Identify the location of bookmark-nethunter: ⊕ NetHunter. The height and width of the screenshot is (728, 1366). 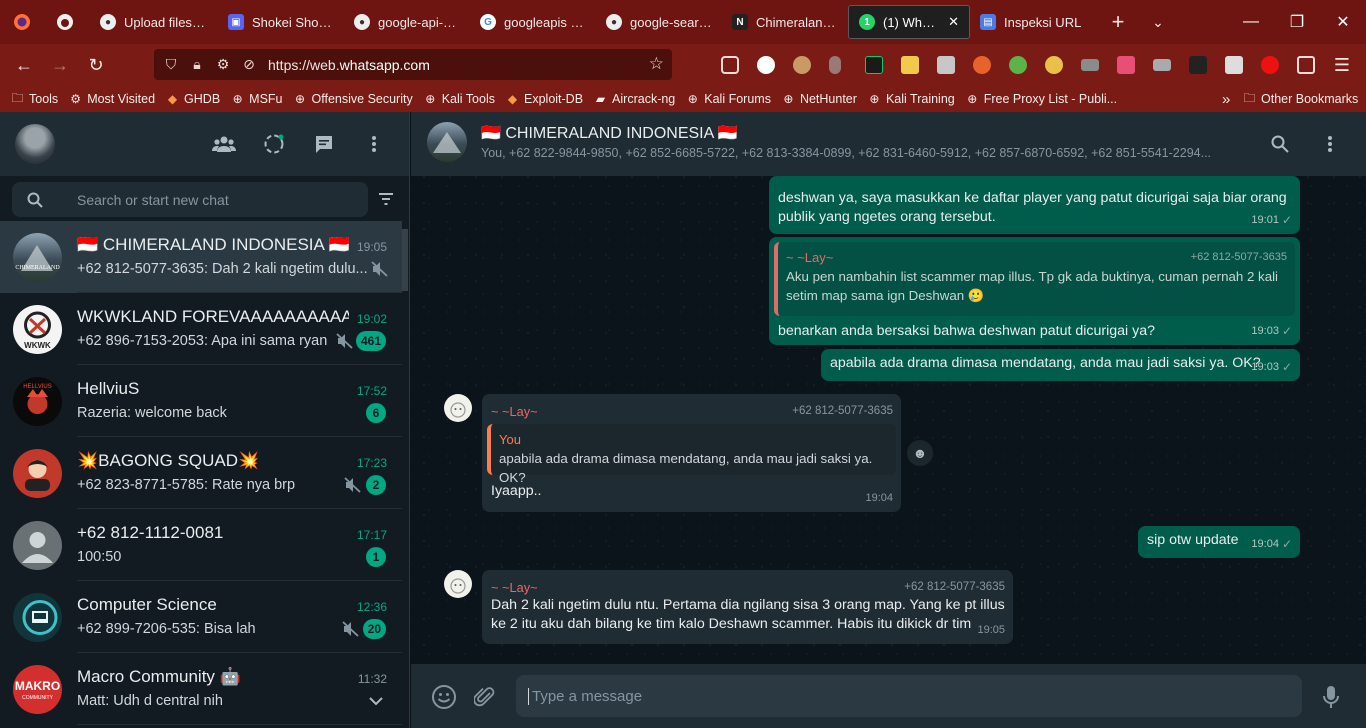
(819, 99).